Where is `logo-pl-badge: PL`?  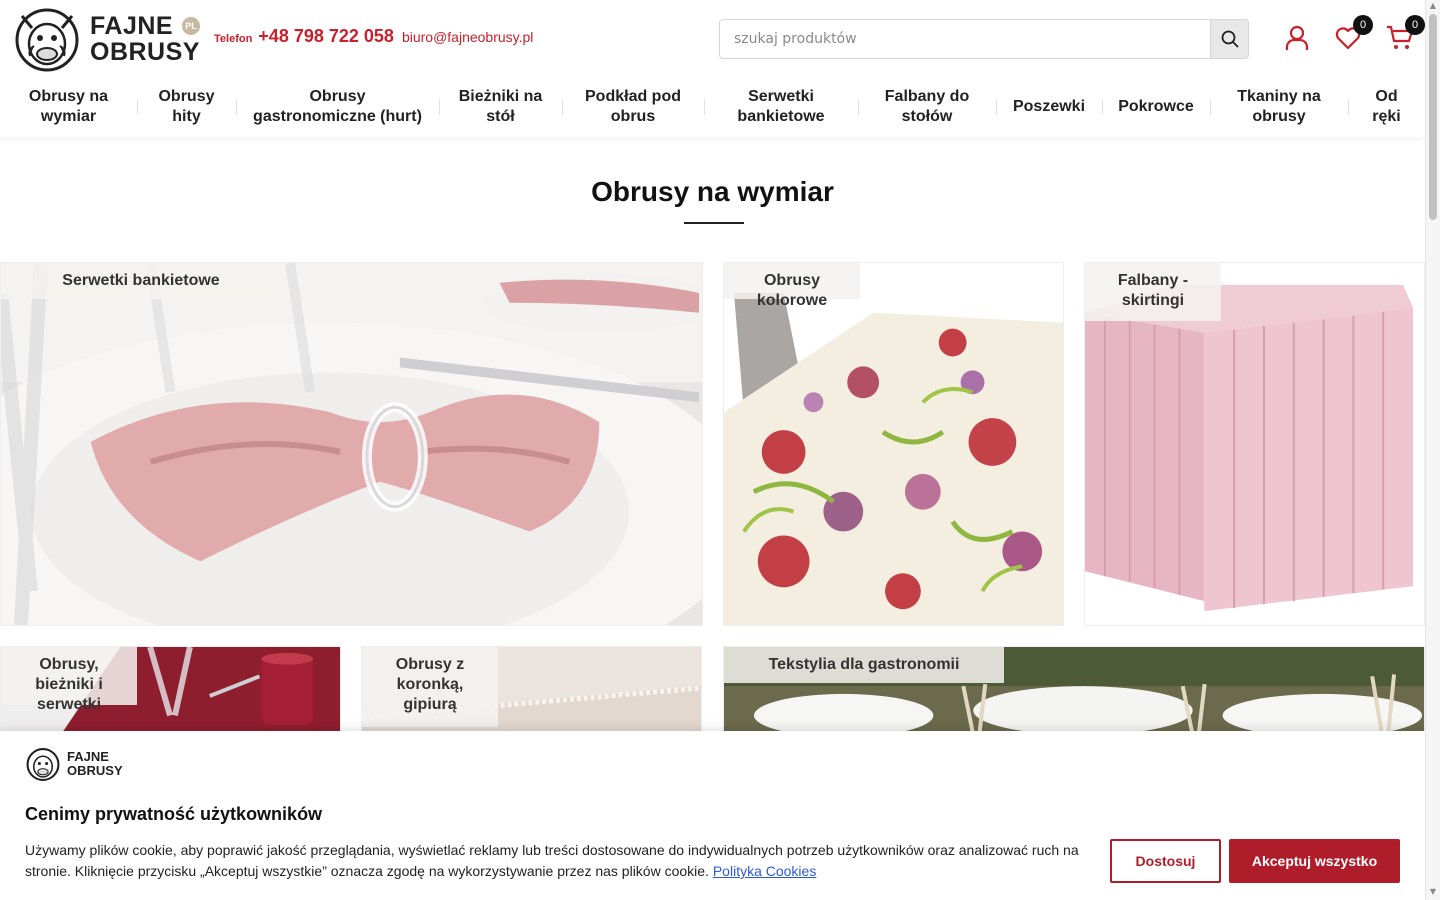
logo-pl-badge: PL is located at coordinates (191, 26).